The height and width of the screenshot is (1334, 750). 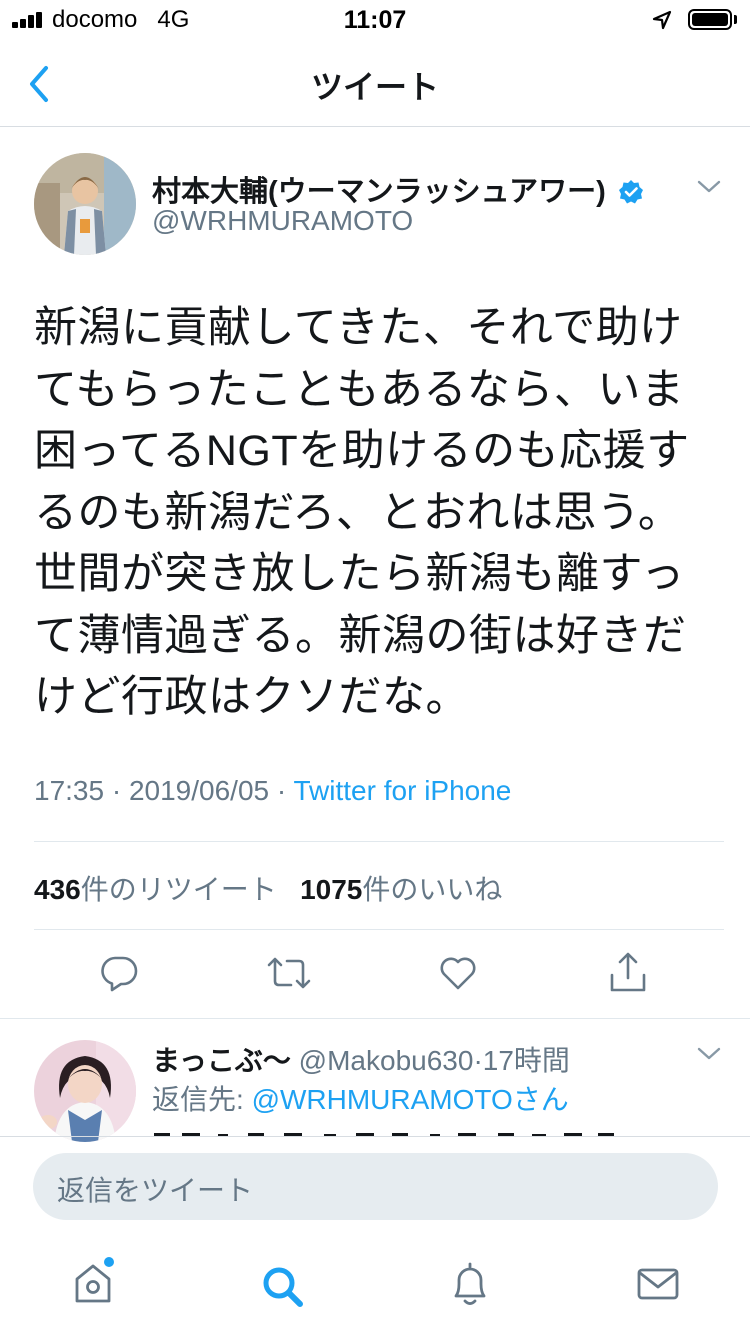 I want to click on status-bar: docomo 4G 11:07, so click(x=375, y=20).